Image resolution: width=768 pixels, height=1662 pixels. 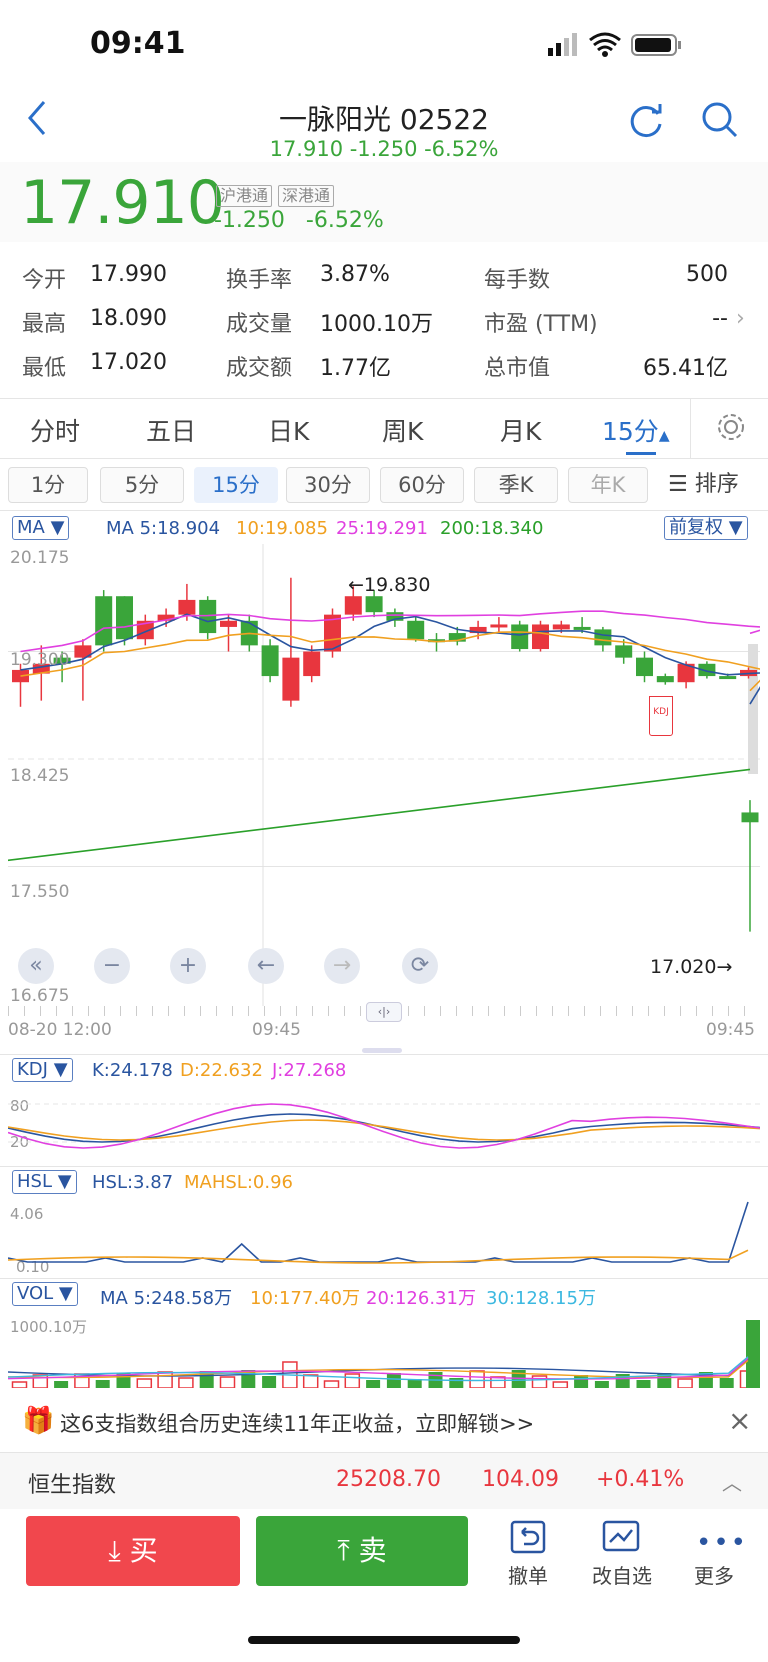 I want to click on promo-banner: 🎁 这6支指数组合历史连续11年正收益，立即解锁>> ×, so click(x=384, y=1421).